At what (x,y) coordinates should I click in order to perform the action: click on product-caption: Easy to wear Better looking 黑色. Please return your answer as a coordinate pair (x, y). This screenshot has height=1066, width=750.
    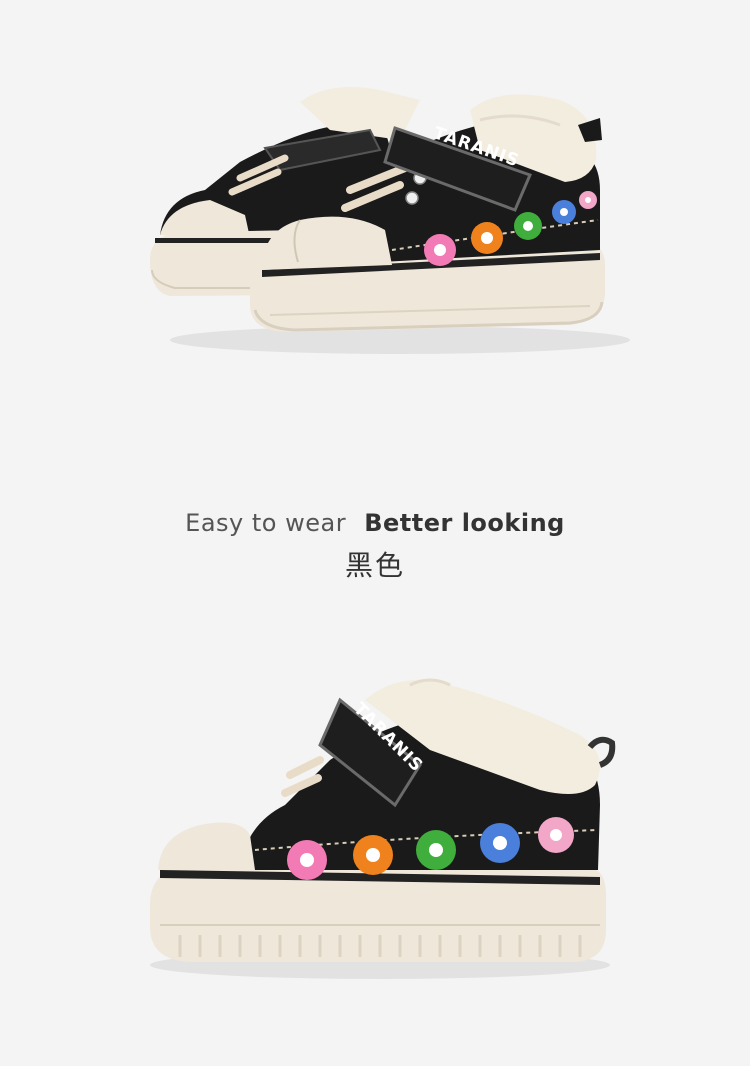
    Looking at the image, I should click on (375, 546).